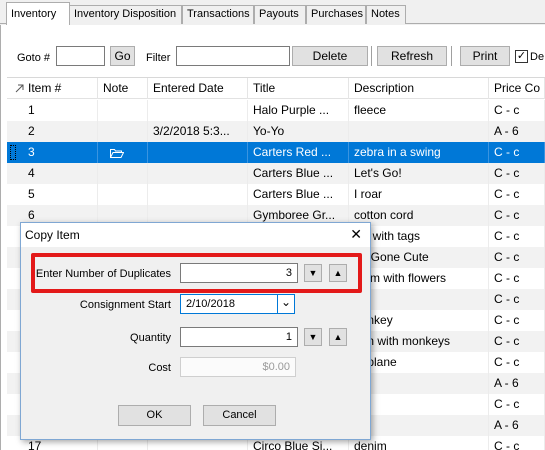 The height and width of the screenshot is (450, 545). Describe the element at coordinates (238, 367) in the screenshot. I see `cost-input: $0.00` at that location.